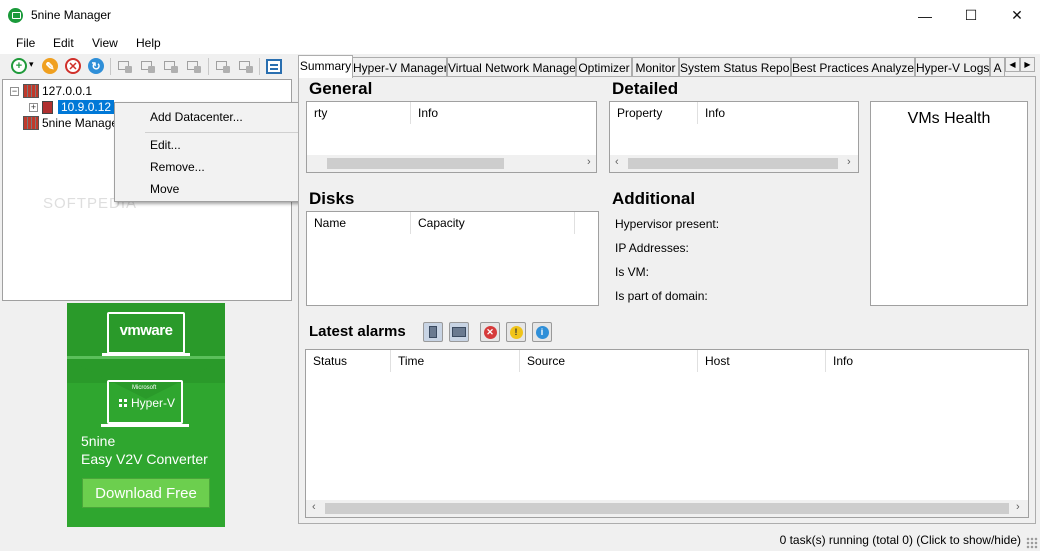  What do you see at coordinates (853, 67) in the screenshot?
I see `tab-best-practices-analyzer: Best Practices Analyzer` at bounding box center [853, 67].